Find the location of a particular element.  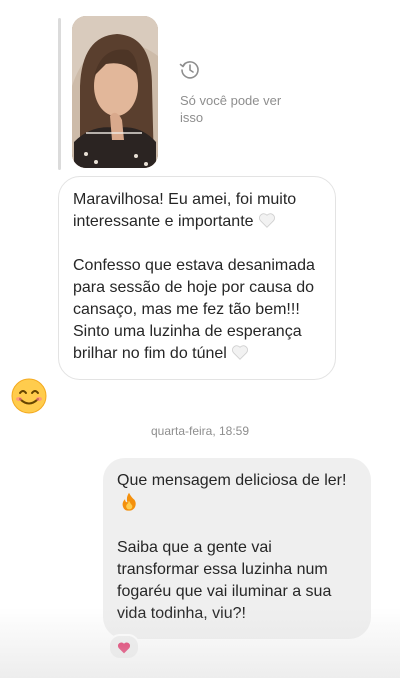

fire-icon is located at coordinates (129, 501).